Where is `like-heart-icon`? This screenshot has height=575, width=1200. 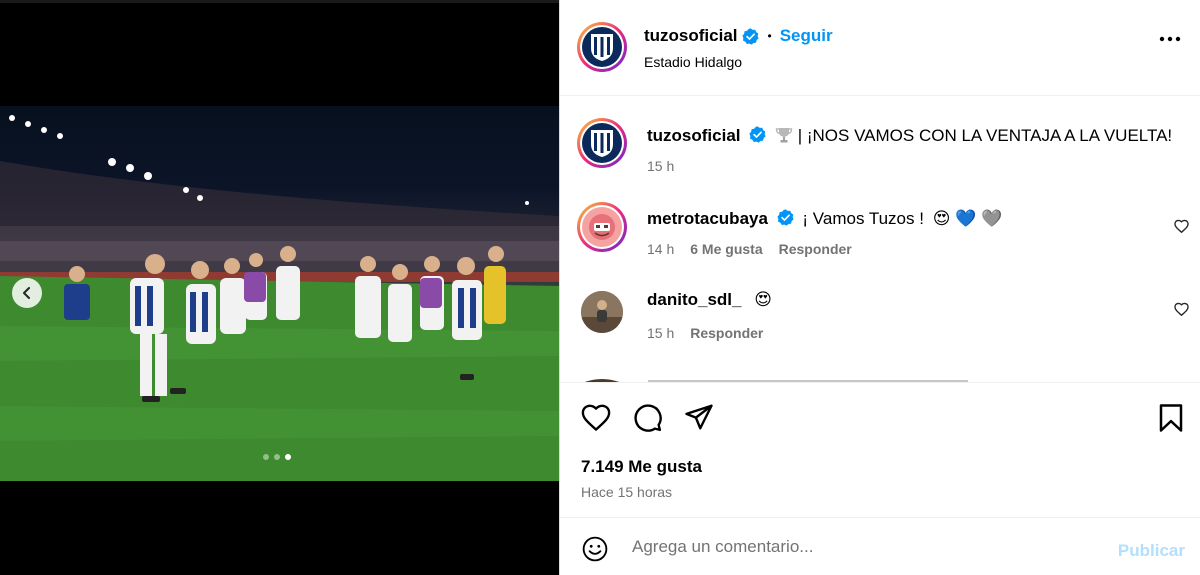 like-heart-icon is located at coordinates (596, 417).